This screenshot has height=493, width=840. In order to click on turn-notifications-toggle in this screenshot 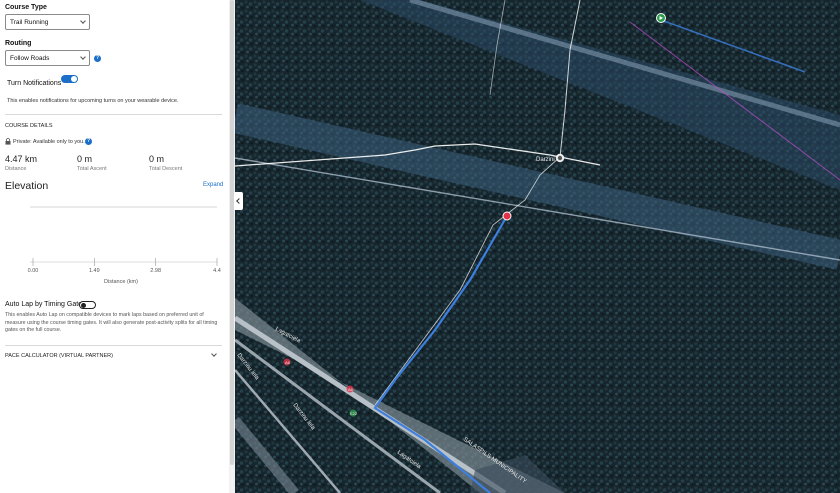, I will do `click(69, 79)`.